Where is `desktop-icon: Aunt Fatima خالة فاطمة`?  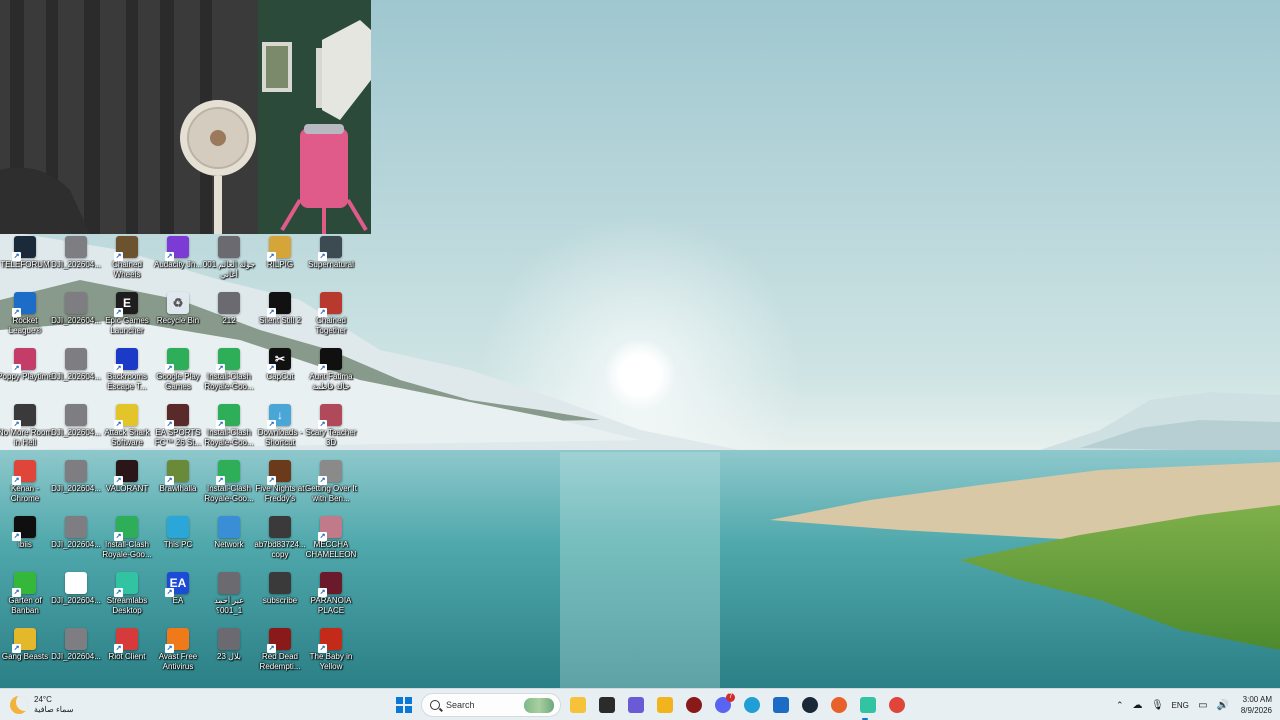
desktop-icon: Aunt Fatima خالة فاطمة is located at coordinates (331, 374).